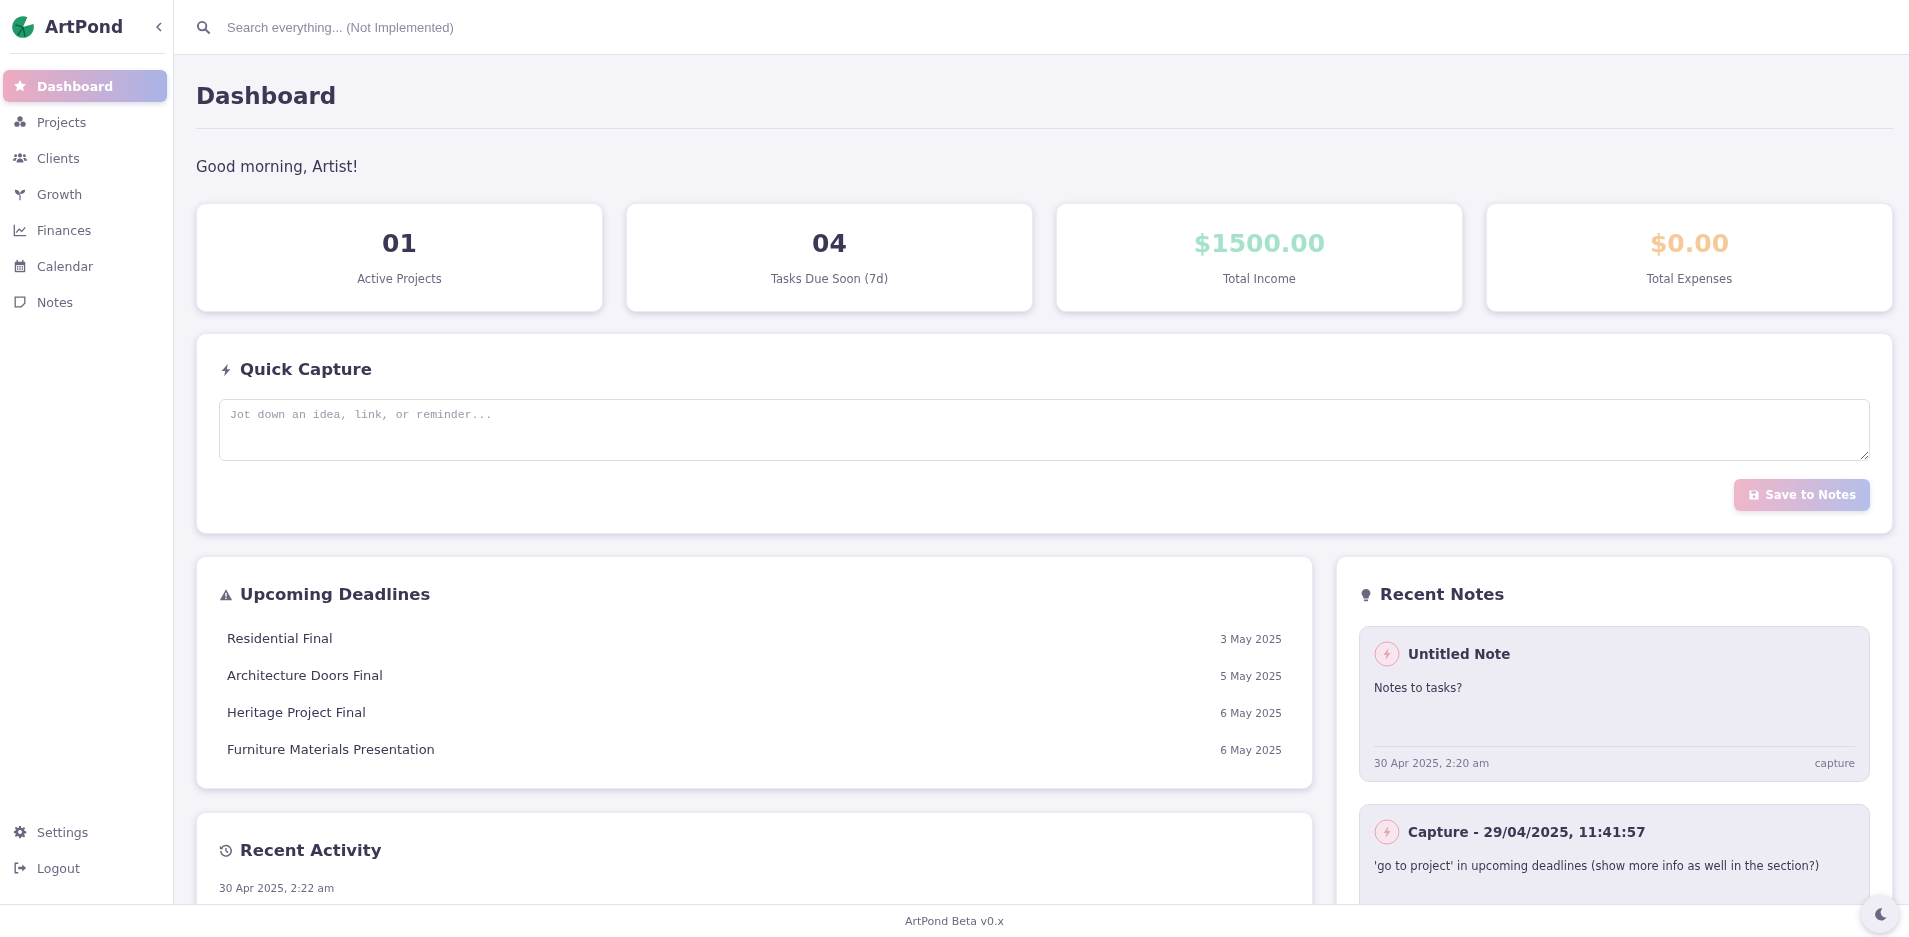  What do you see at coordinates (1834, 763) in the screenshot?
I see `note-tag: capture` at bounding box center [1834, 763].